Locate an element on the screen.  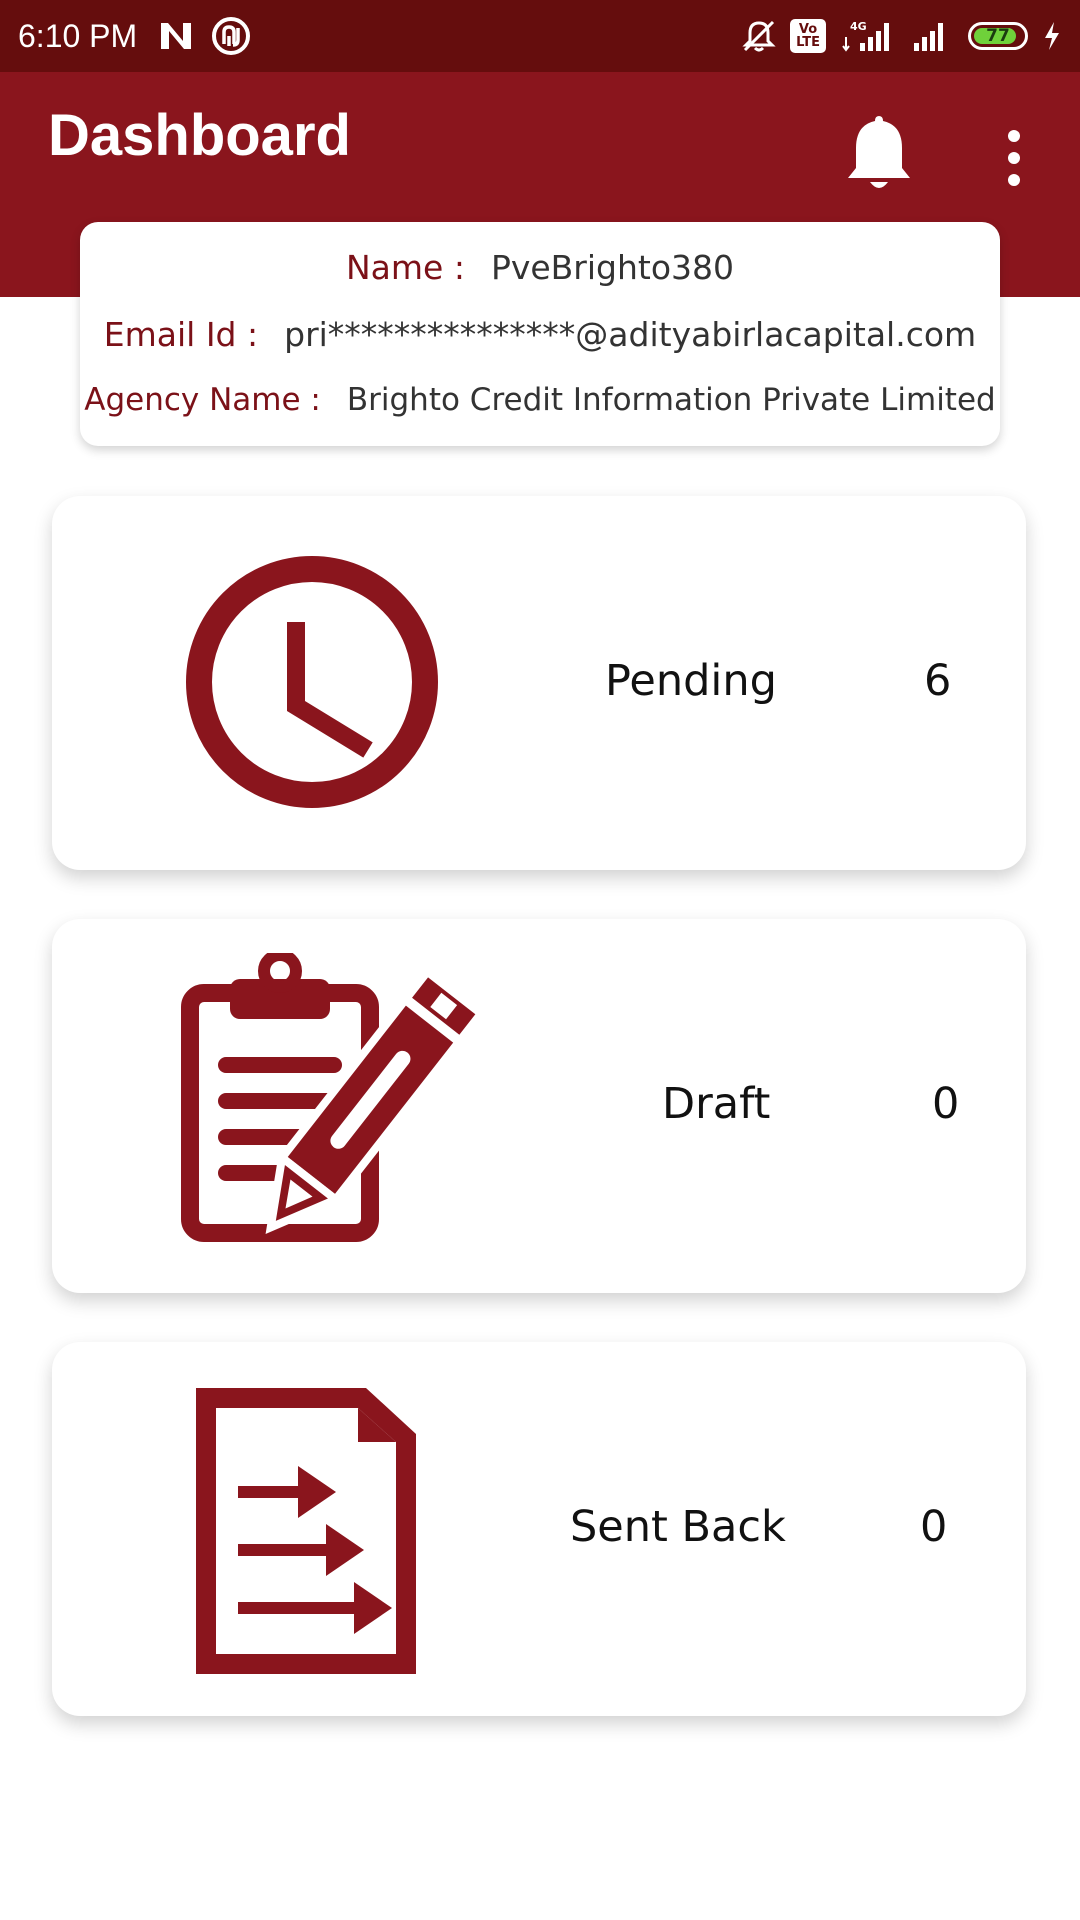
battery-level: 77 is located at coordinates (998, 36).